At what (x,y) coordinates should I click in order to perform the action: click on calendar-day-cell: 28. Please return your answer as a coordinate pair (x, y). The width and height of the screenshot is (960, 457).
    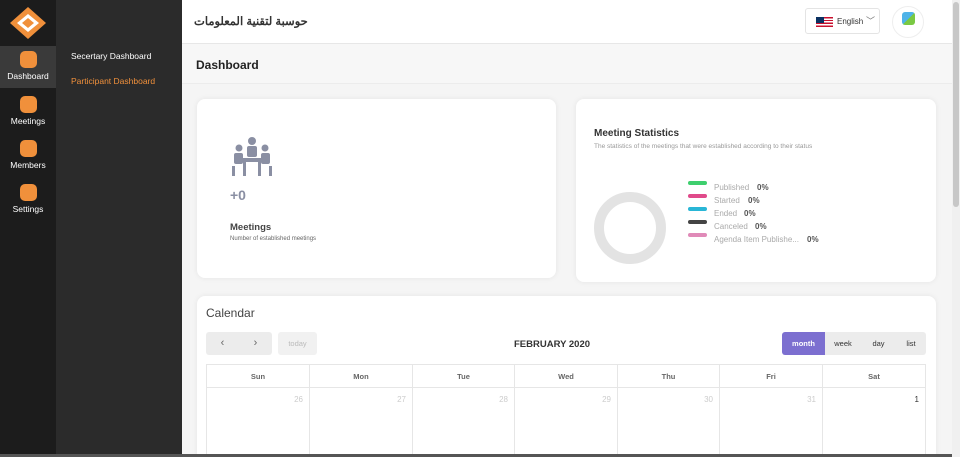
    Looking at the image, I should click on (463, 422).